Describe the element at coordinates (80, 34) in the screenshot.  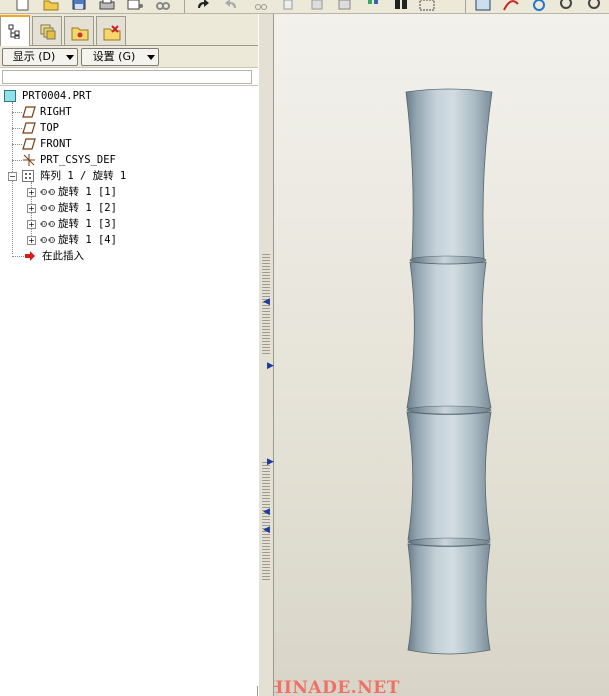
I see `folder-icon` at that location.